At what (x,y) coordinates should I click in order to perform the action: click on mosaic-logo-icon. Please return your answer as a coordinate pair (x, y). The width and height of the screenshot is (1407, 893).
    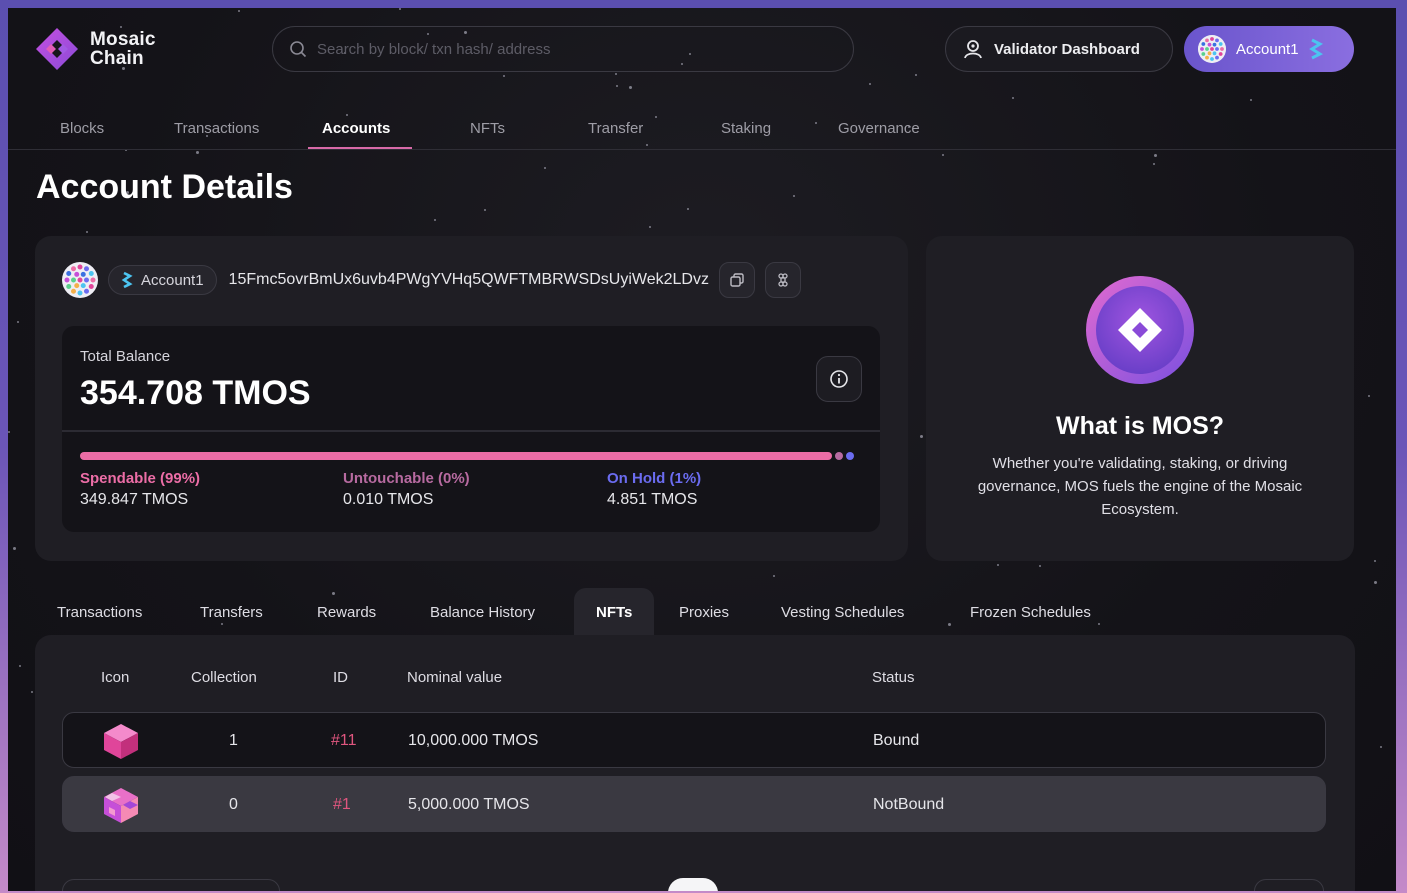
    Looking at the image, I should click on (57, 49).